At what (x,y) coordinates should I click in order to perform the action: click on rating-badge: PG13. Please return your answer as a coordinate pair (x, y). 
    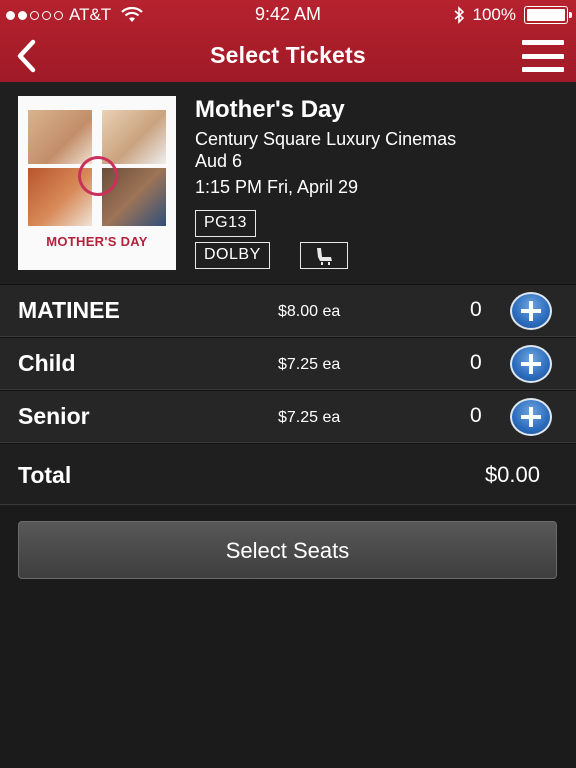
    Looking at the image, I should click on (225, 223).